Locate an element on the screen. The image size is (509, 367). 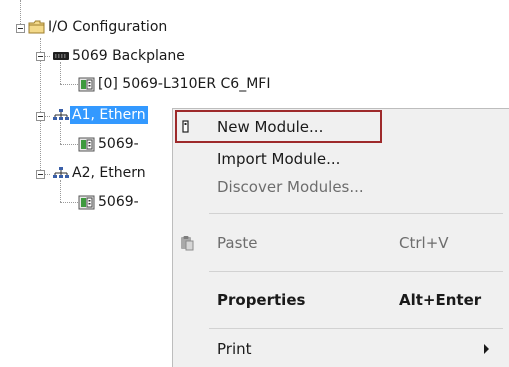
collapse-toggle-backplane is located at coordinates (40, 56).